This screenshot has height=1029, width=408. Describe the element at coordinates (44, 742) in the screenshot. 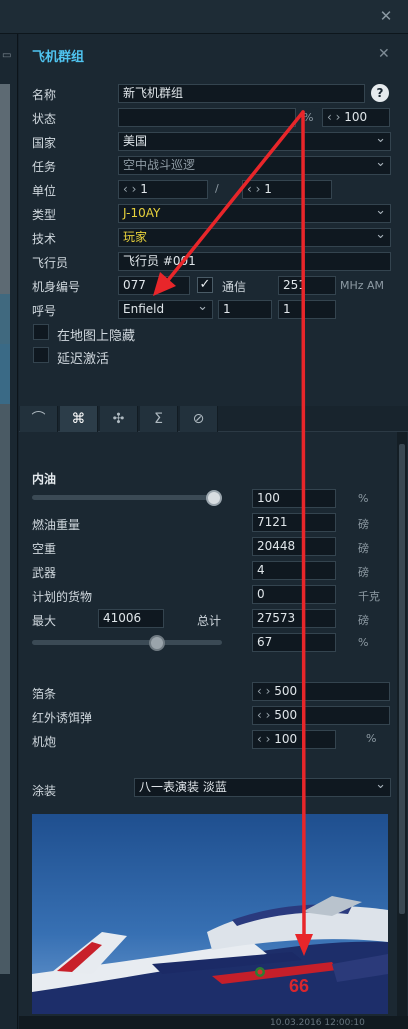

I see `gun-label: 机炮` at that location.